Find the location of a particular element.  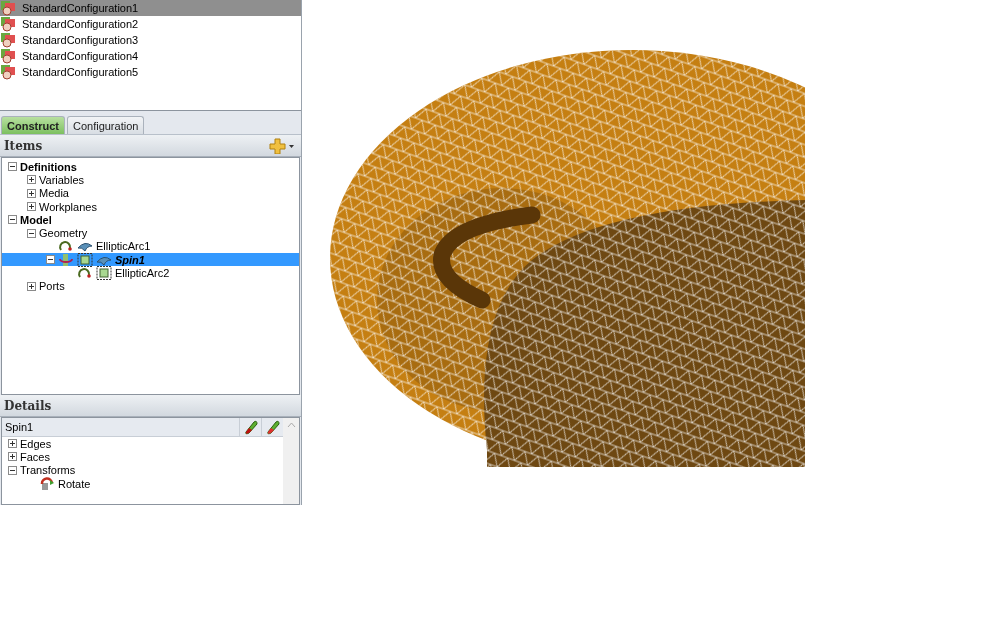

rotate-icon is located at coordinates (47, 483).